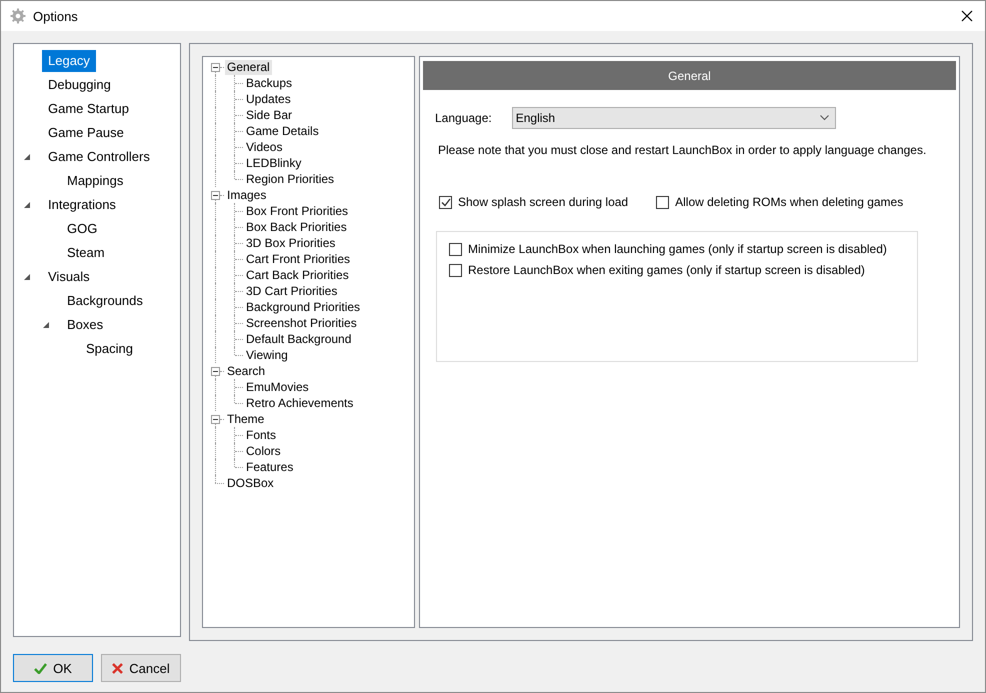 The width and height of the screenshot is (986, 693). I want to click on window-title: Options, so click(56, 16).